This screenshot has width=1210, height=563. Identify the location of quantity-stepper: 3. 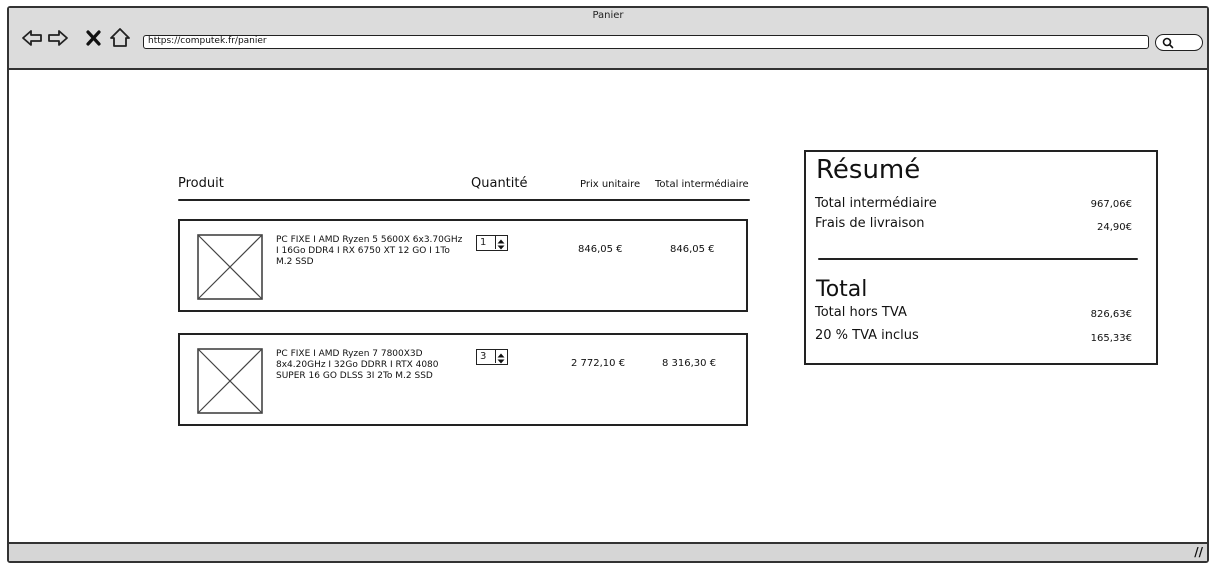
(492, 357).